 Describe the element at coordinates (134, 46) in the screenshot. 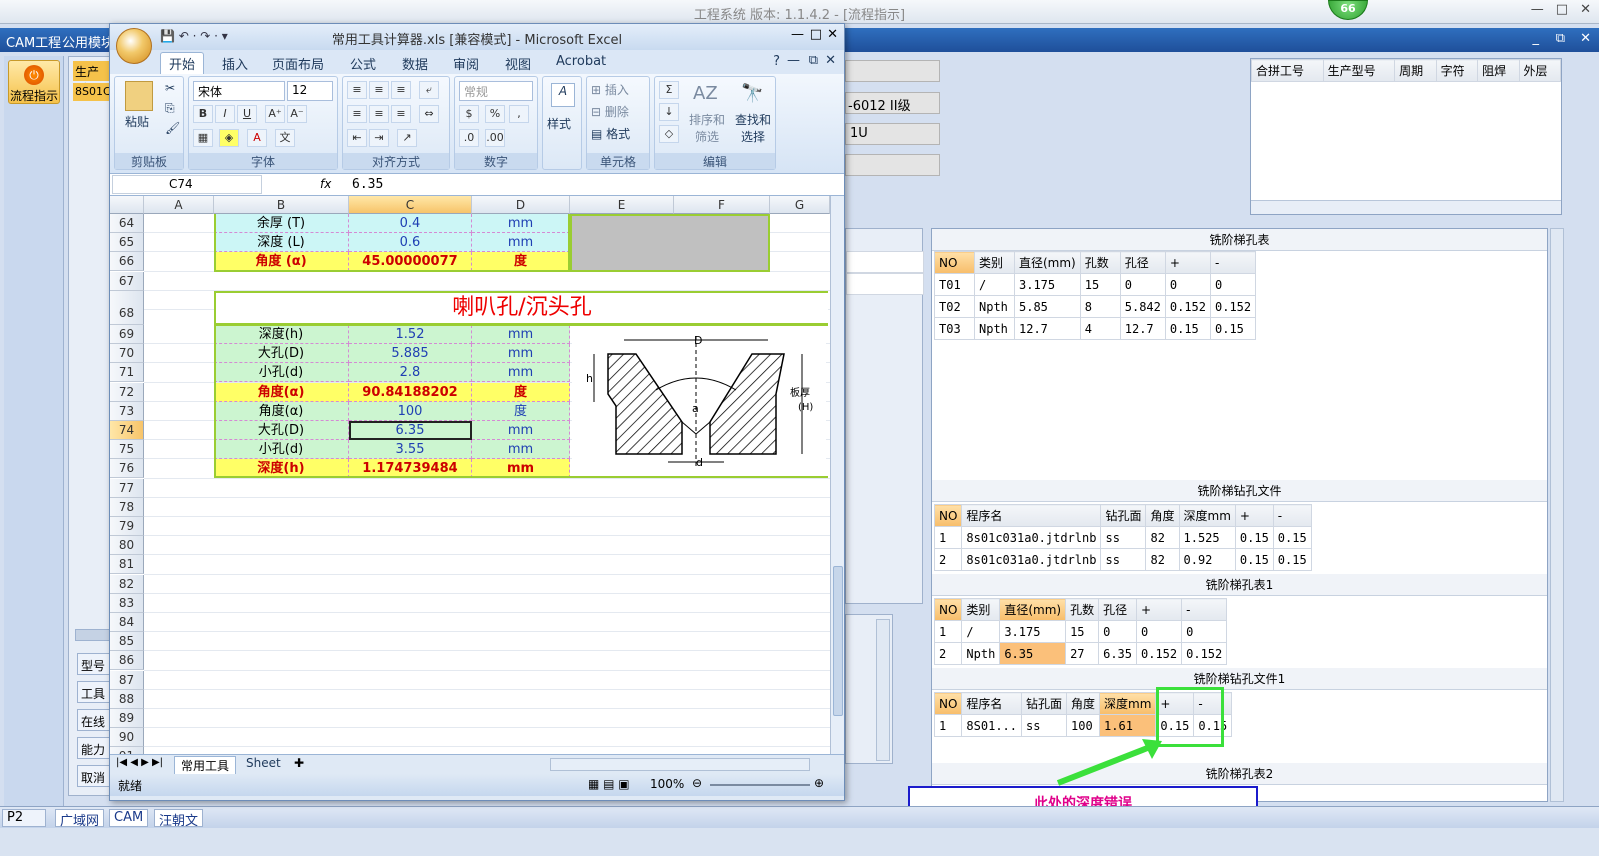

I see `office-button` at that location.